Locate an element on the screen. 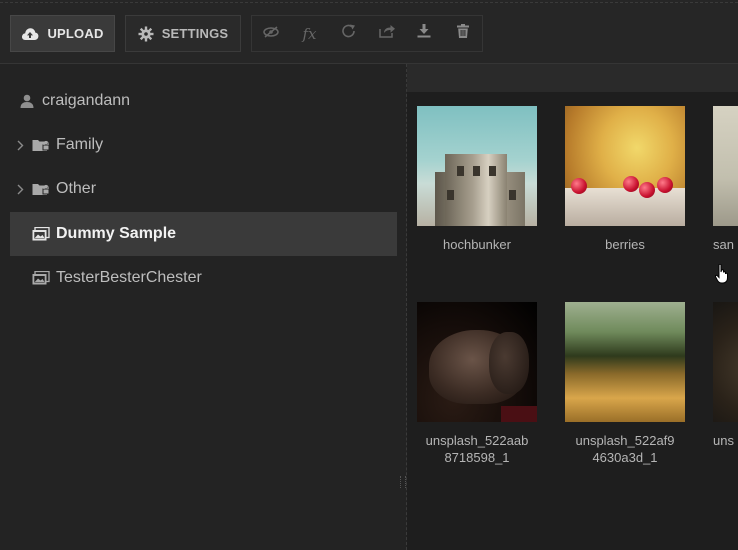 The image size is (738, 550). gallery-item: berries is located at coordinates (625, 179).